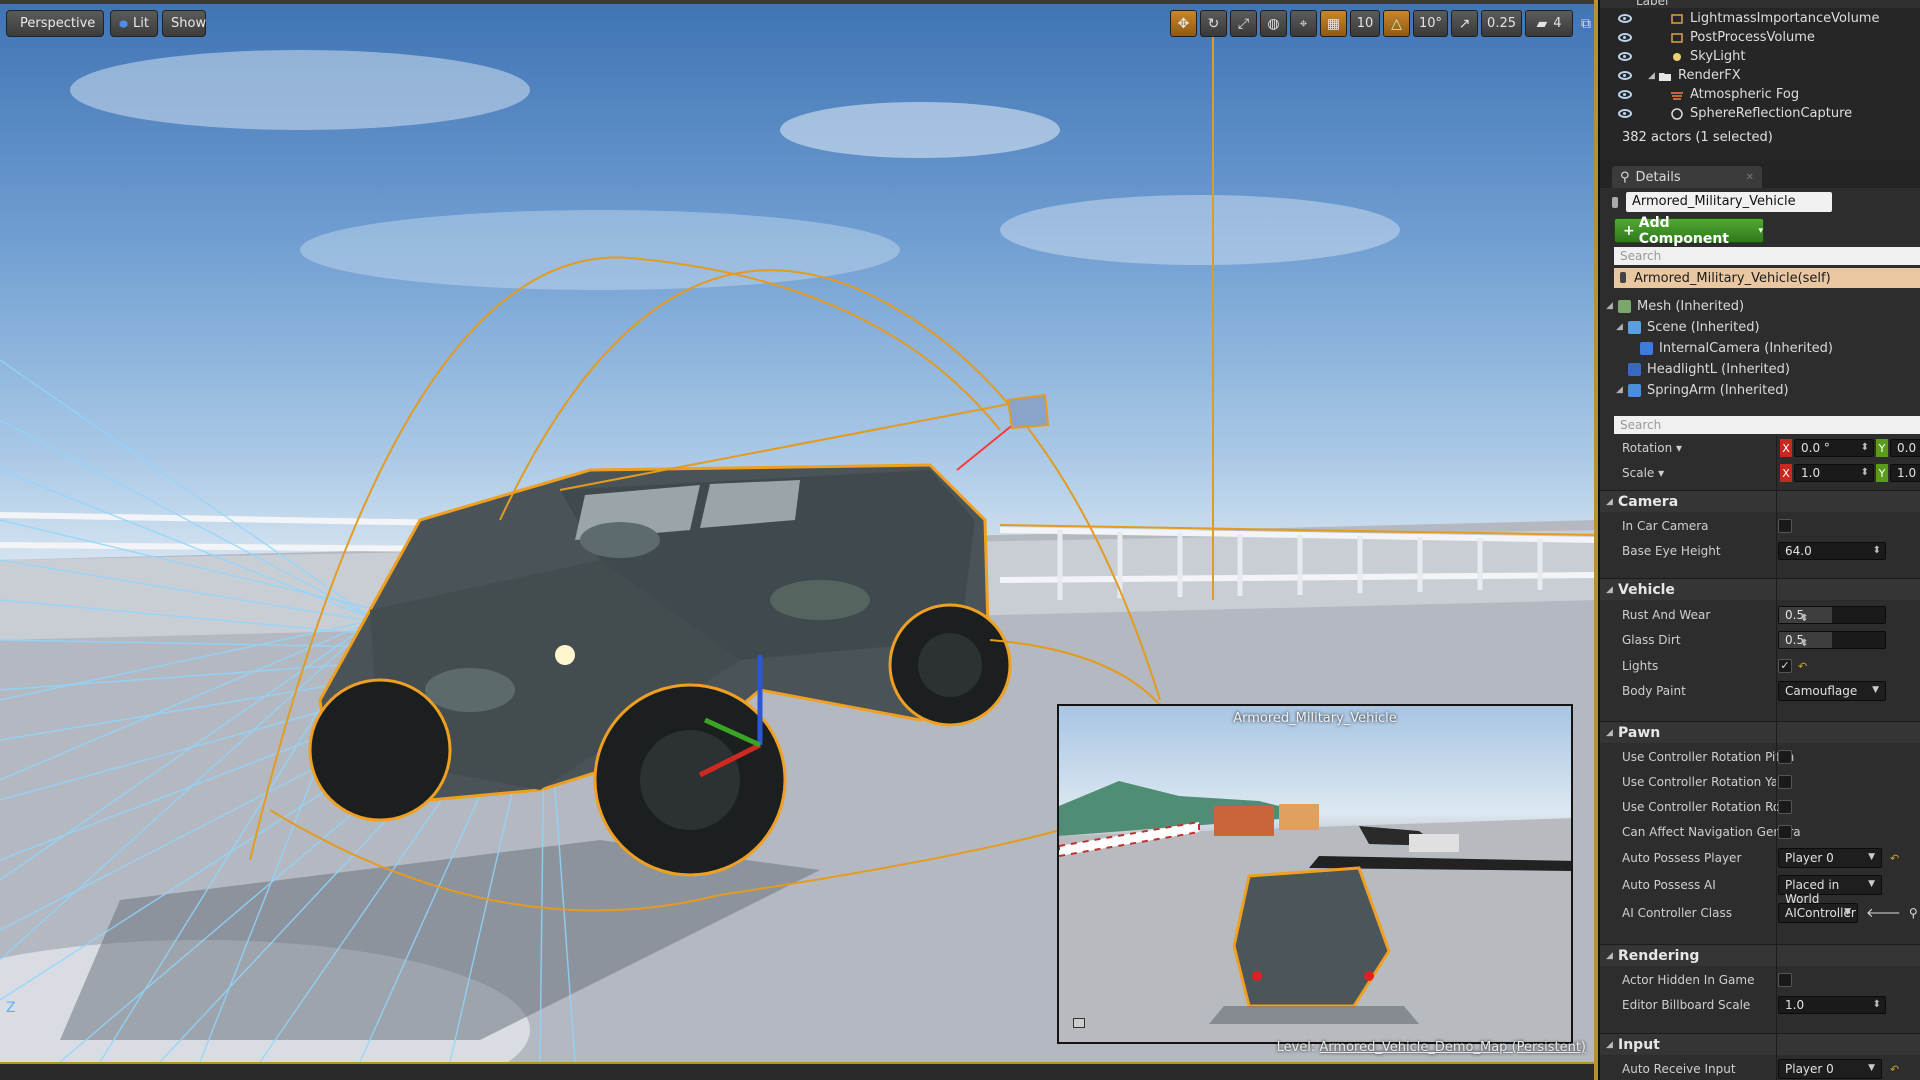  Describe the element at coordinates (1709, 369) in the screenshot. I see `component-row: HeadlightL (Inherited)` at that location.